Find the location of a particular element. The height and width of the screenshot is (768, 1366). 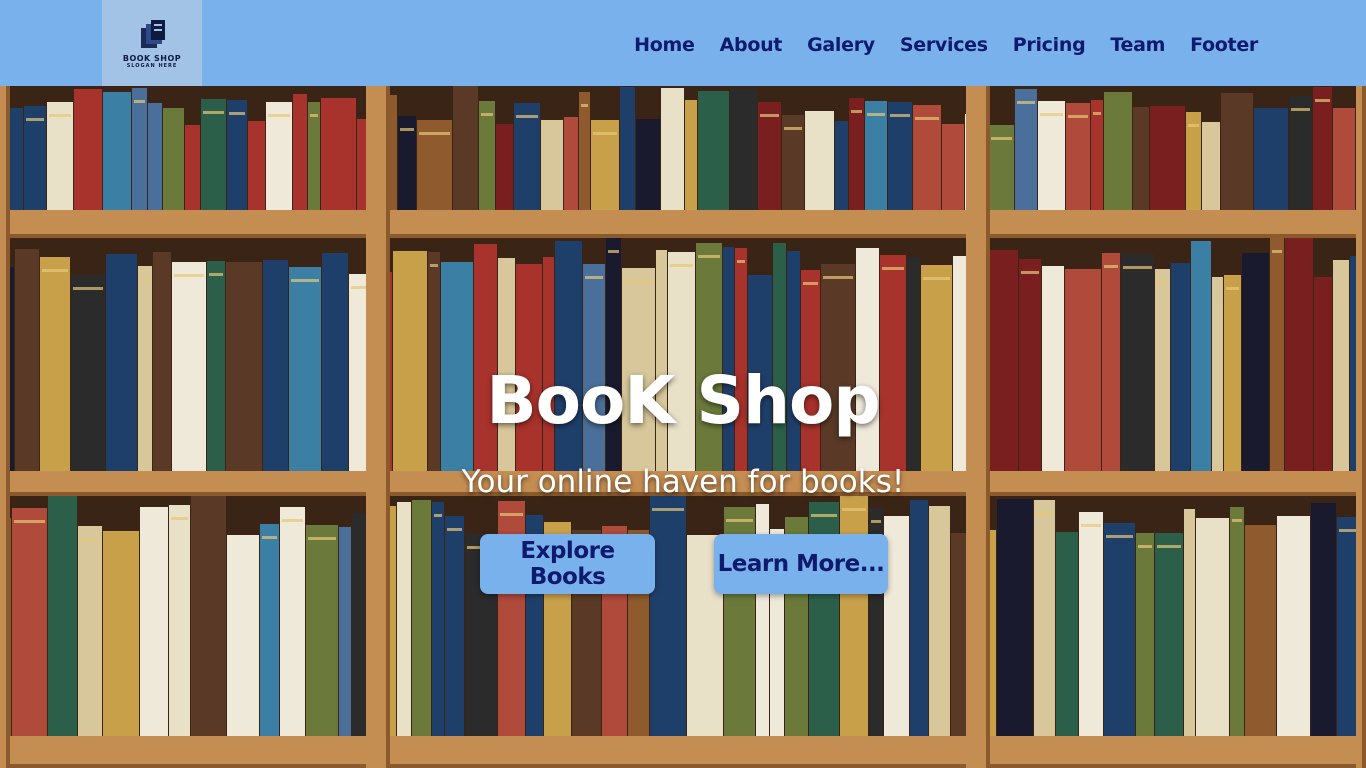

nav-home: Home is located at coordinates (664, 45).